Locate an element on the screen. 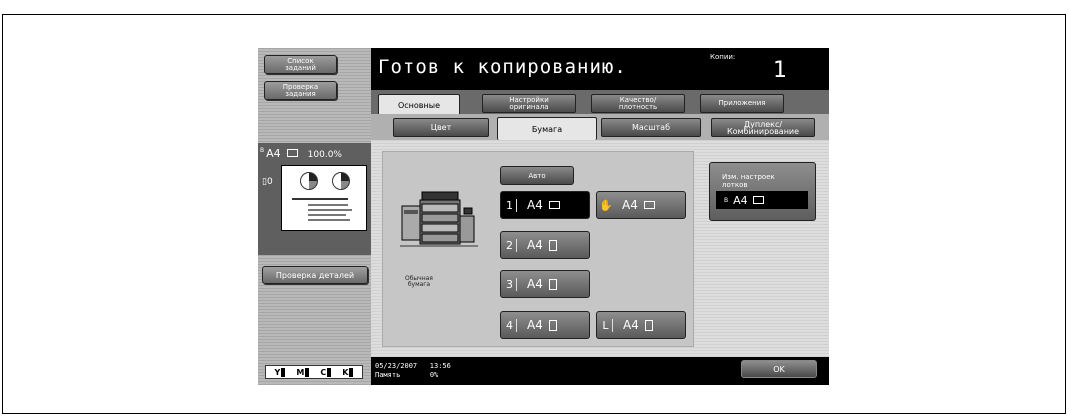  preview-size-text: A4 is located at coordinates (273, 153).